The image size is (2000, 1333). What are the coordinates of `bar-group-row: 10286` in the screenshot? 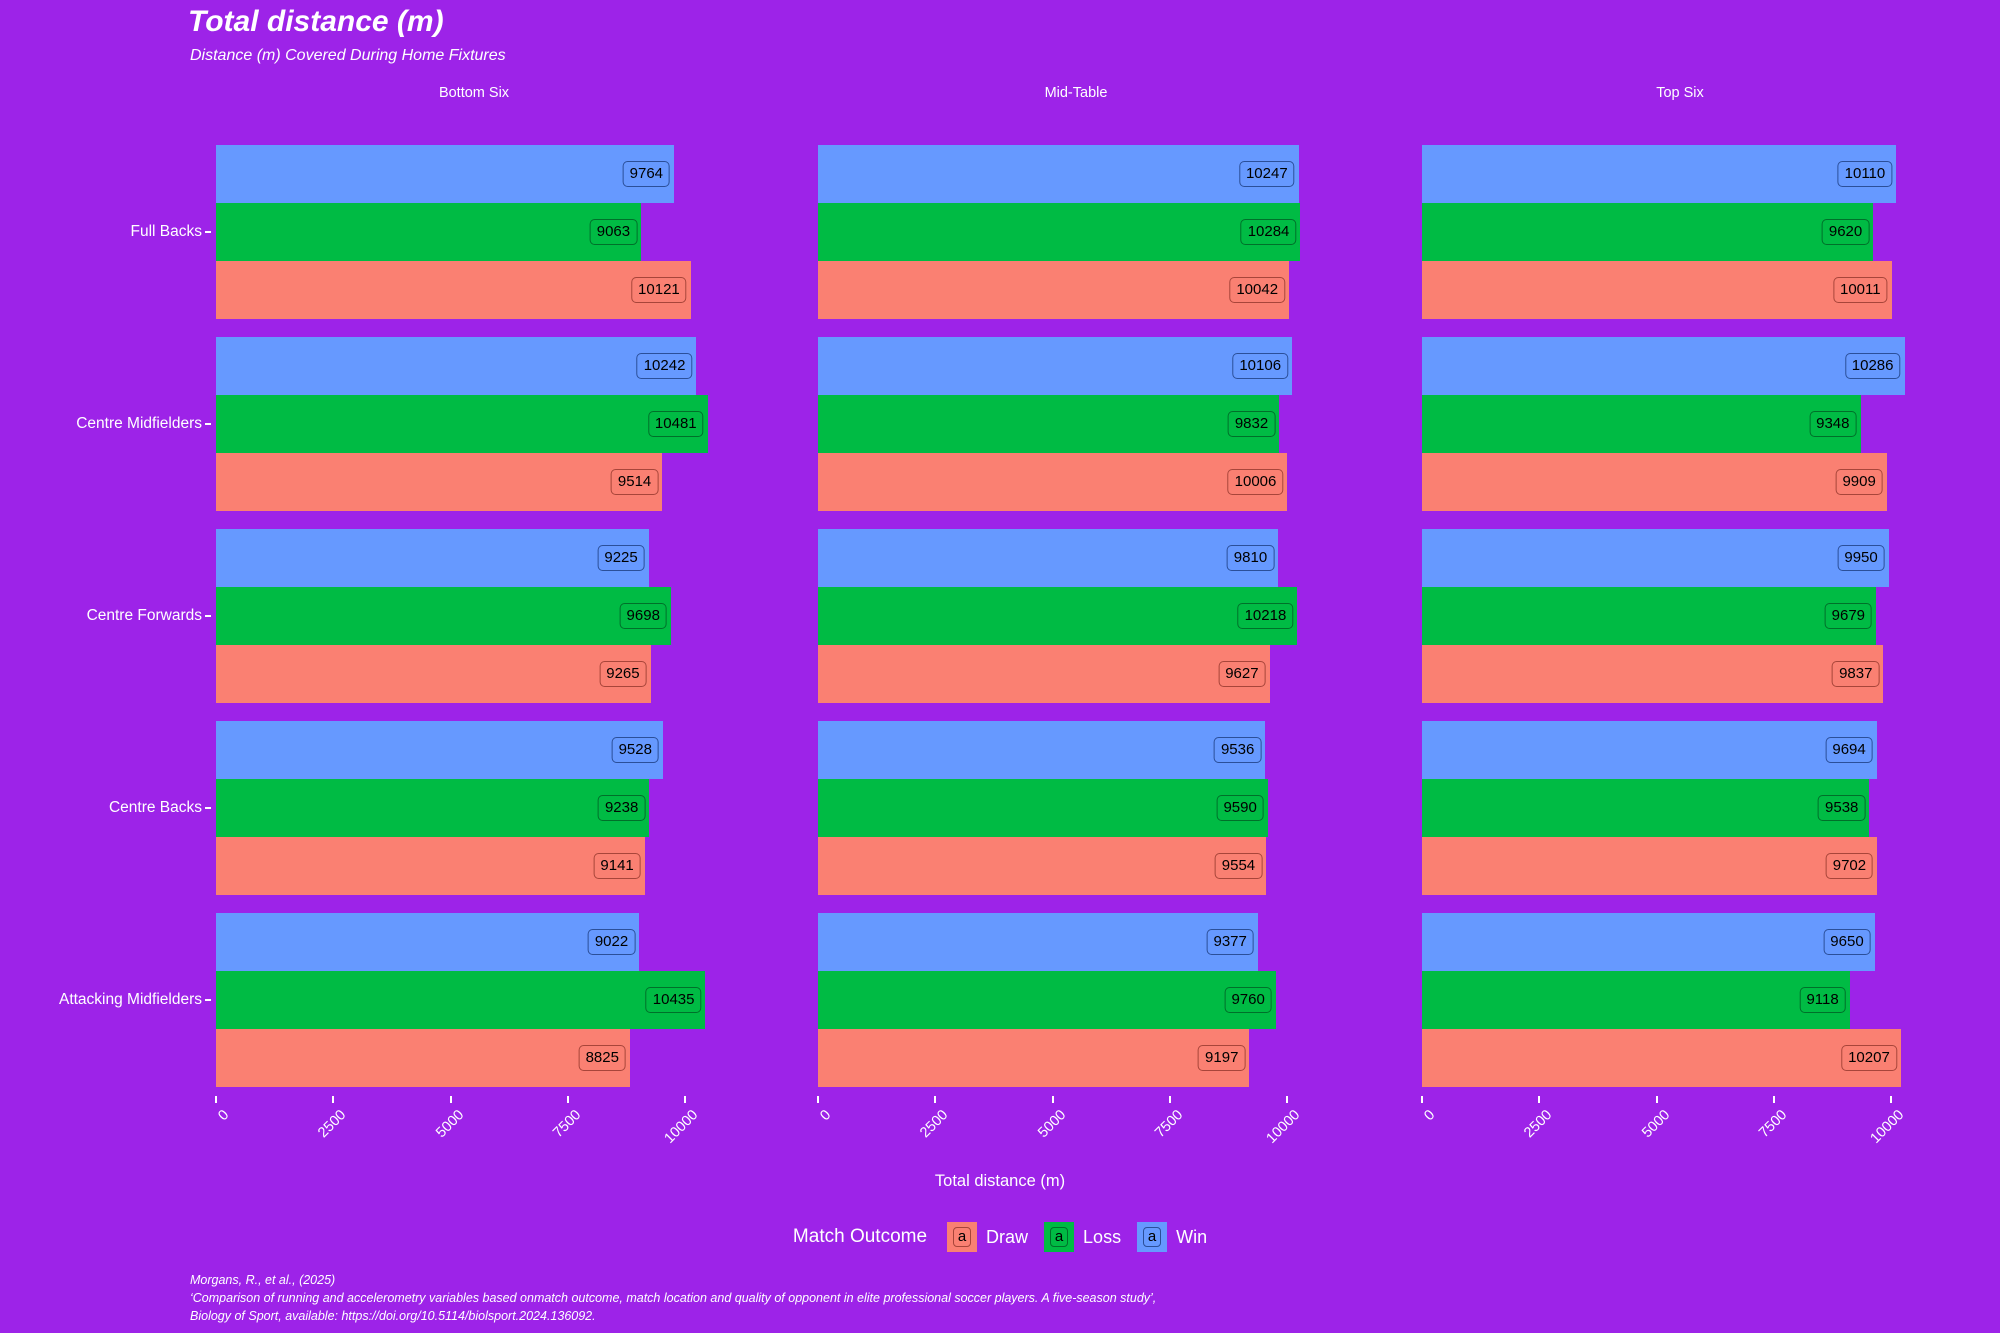 It's located at (1711, 366).